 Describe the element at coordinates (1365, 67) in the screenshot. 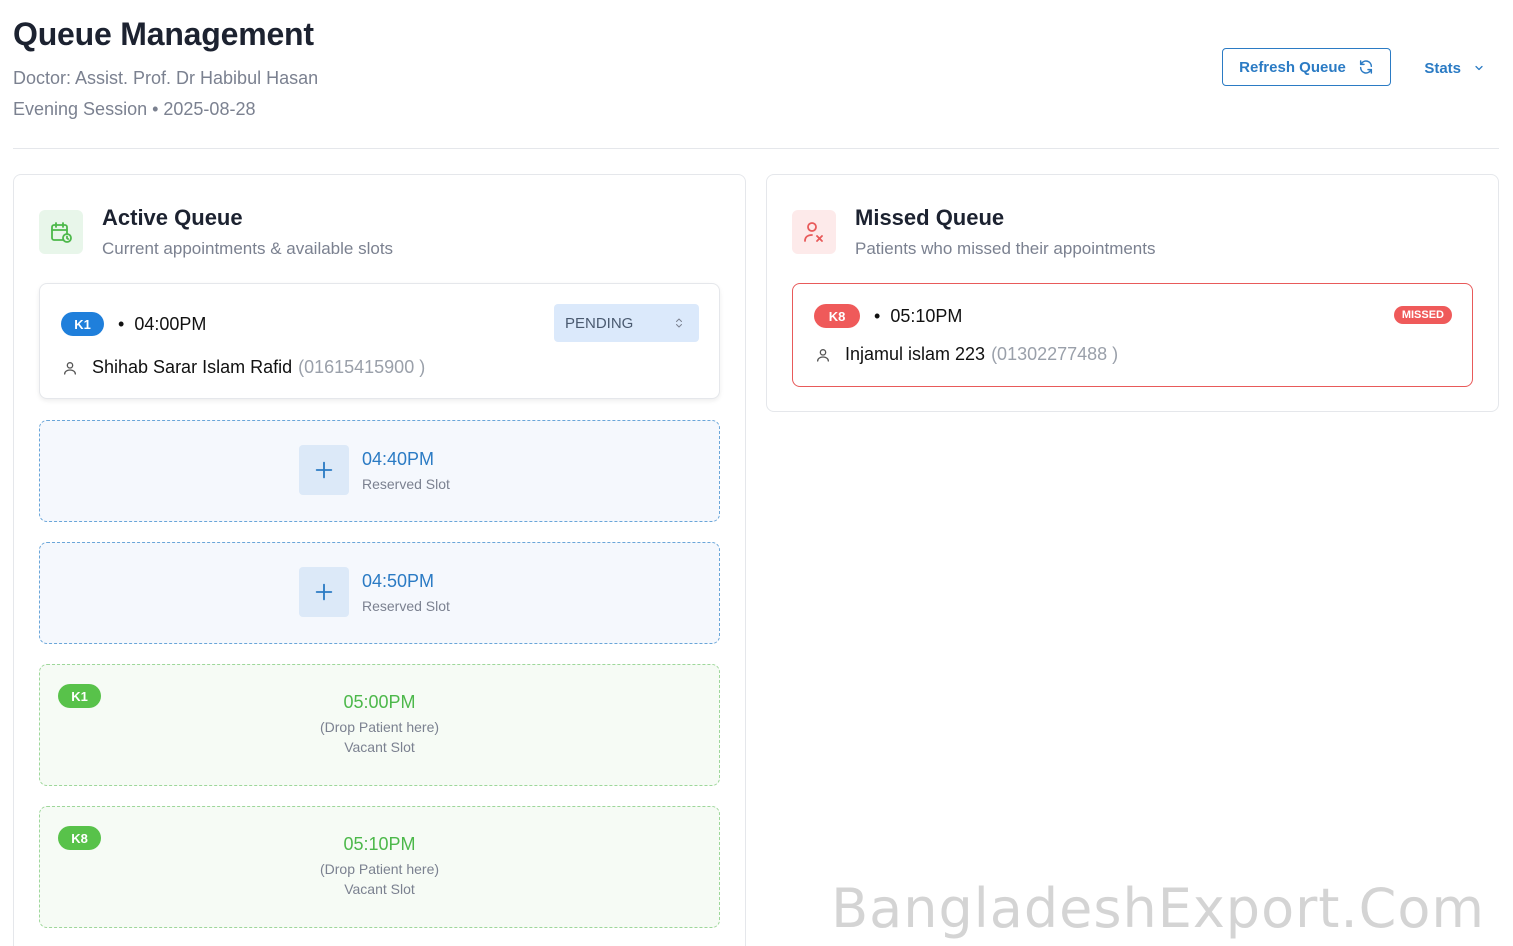

I see `refresh-icon` at that location.